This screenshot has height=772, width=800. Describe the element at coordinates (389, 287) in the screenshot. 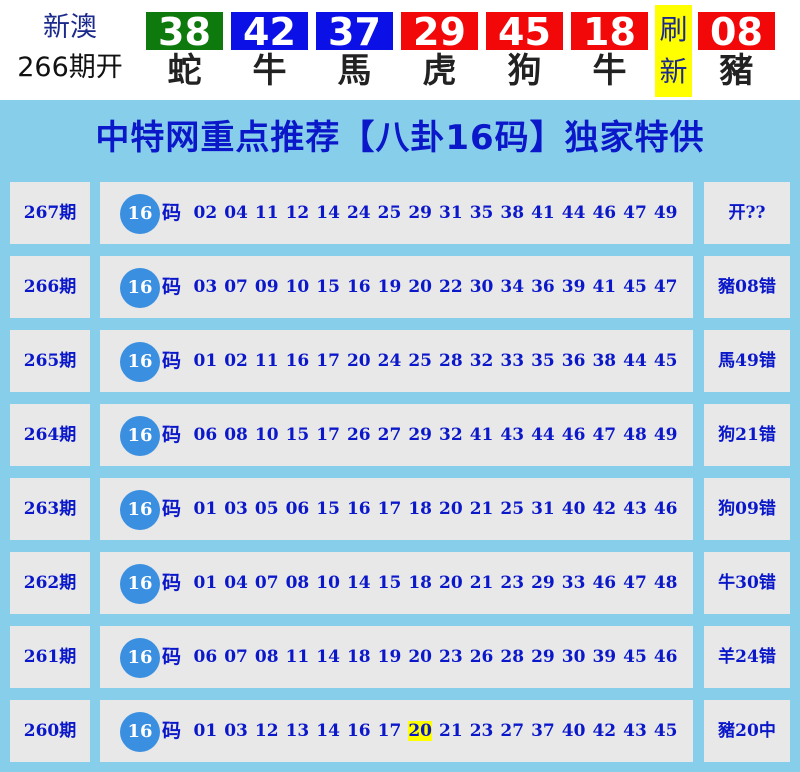

I see `number-text: 19` at that location.